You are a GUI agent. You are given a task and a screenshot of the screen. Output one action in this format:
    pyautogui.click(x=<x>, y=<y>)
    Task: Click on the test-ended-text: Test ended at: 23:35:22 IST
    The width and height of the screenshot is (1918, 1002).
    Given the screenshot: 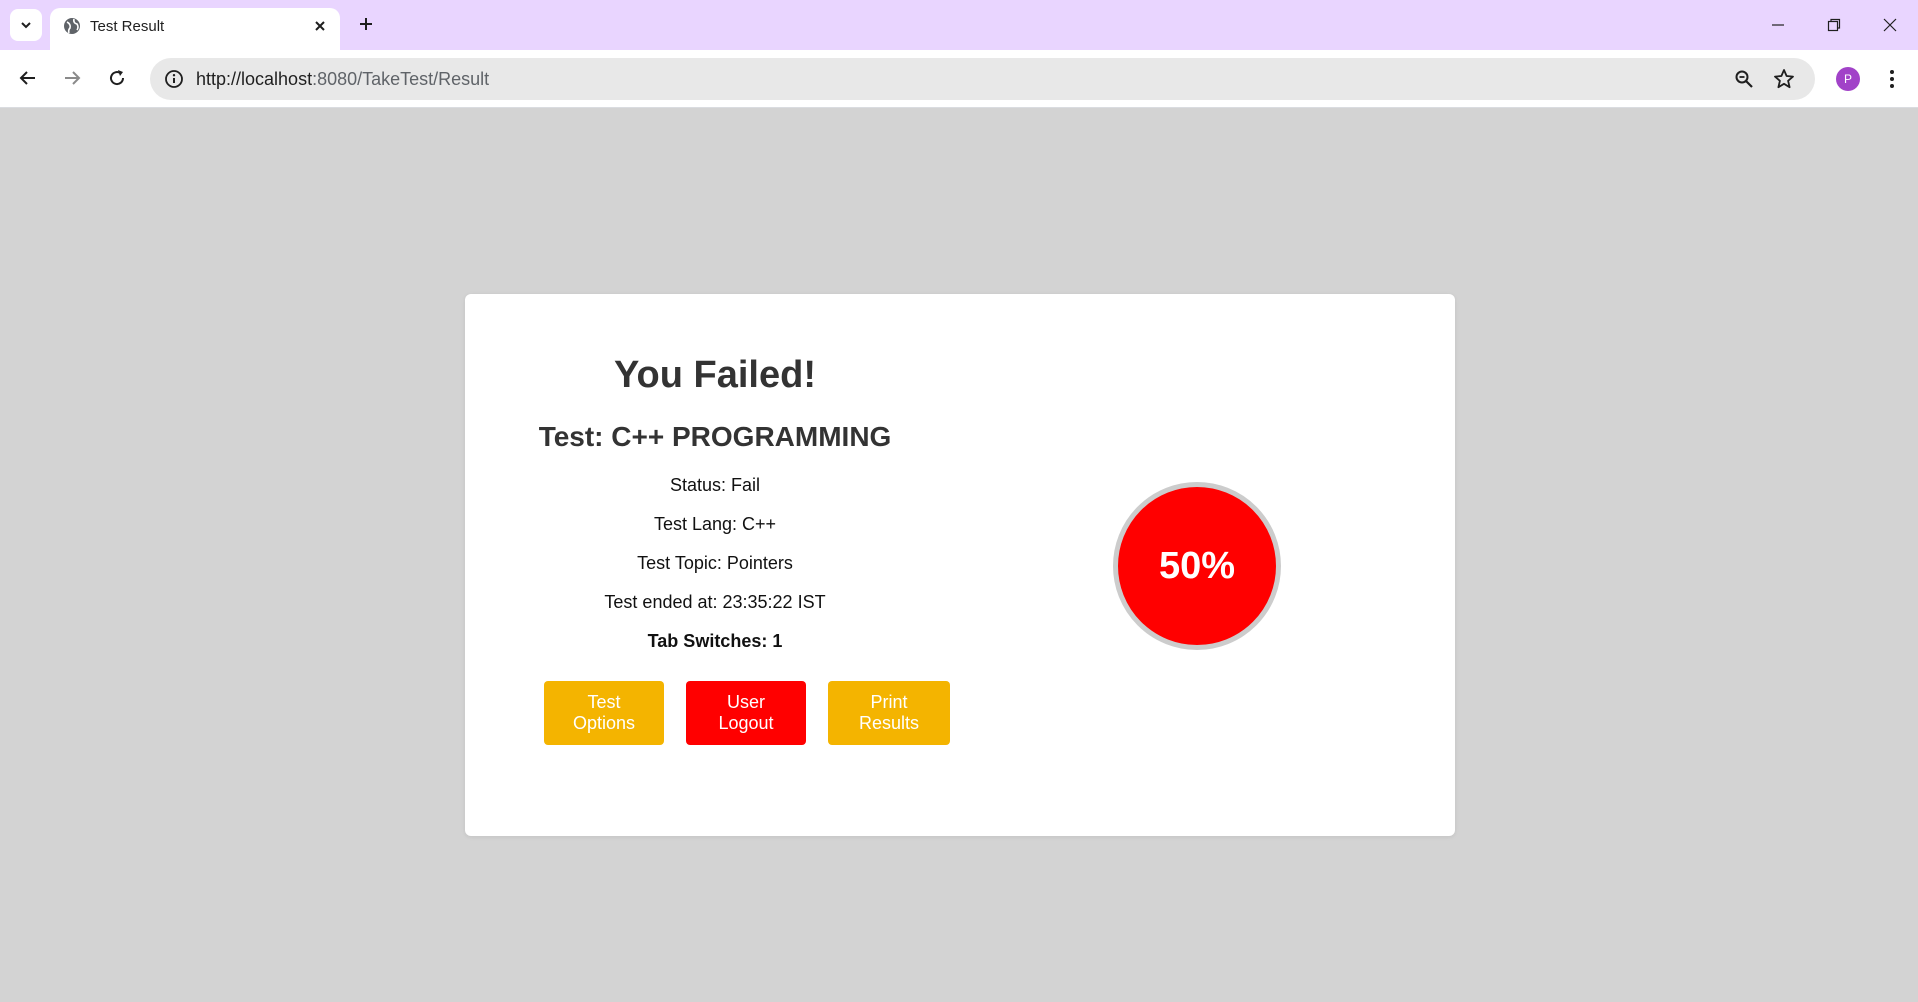 What is the action you would take?
    pyautogui.click(x=715, y=602)
    